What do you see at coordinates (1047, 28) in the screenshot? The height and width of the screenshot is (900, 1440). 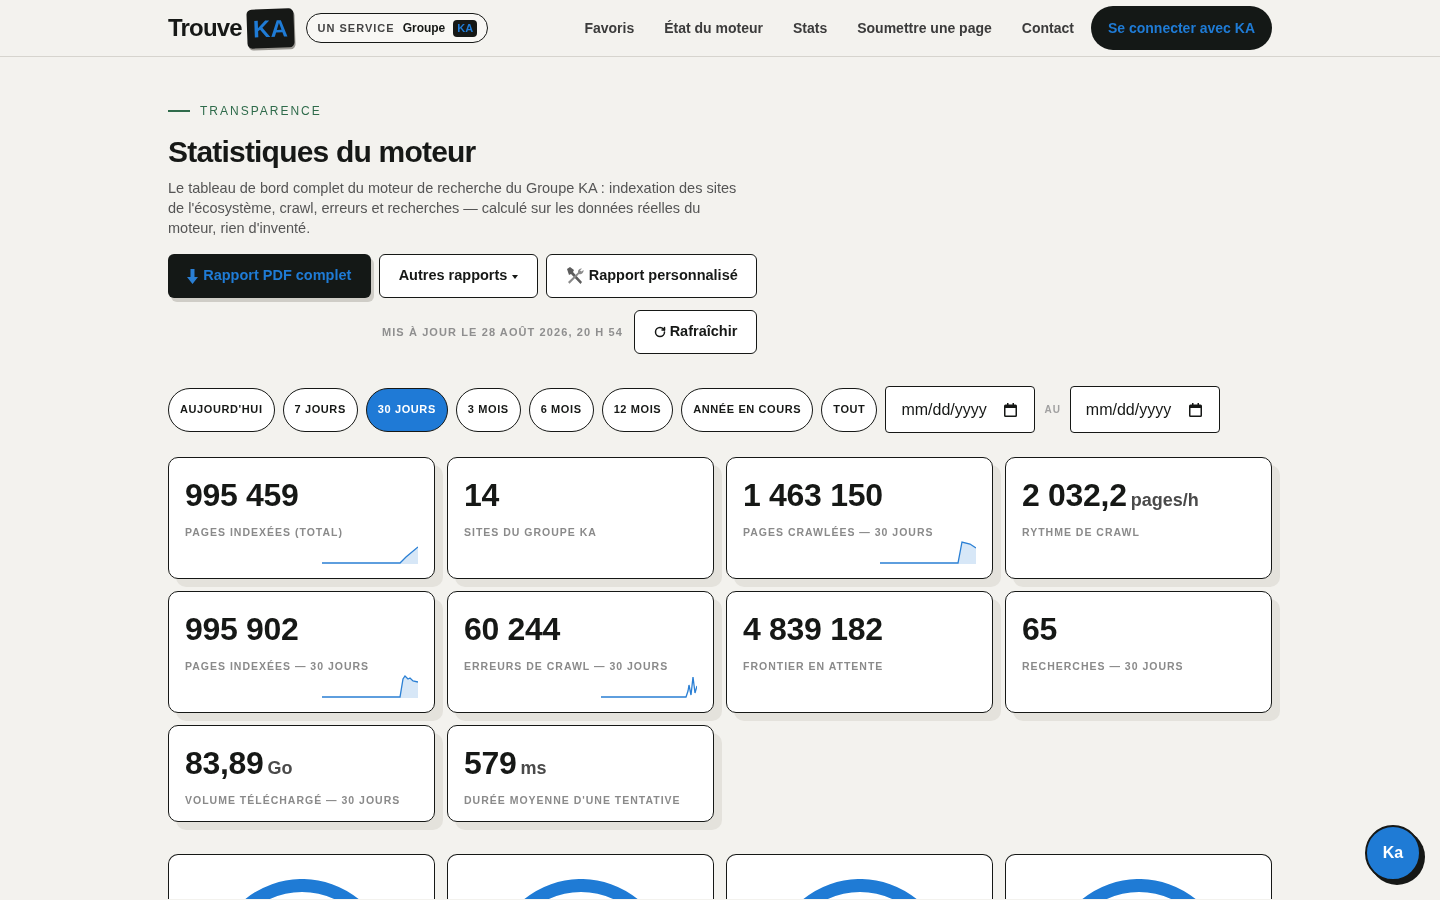 I see `nav-link: Contact` at bounding box center [1047, 28].